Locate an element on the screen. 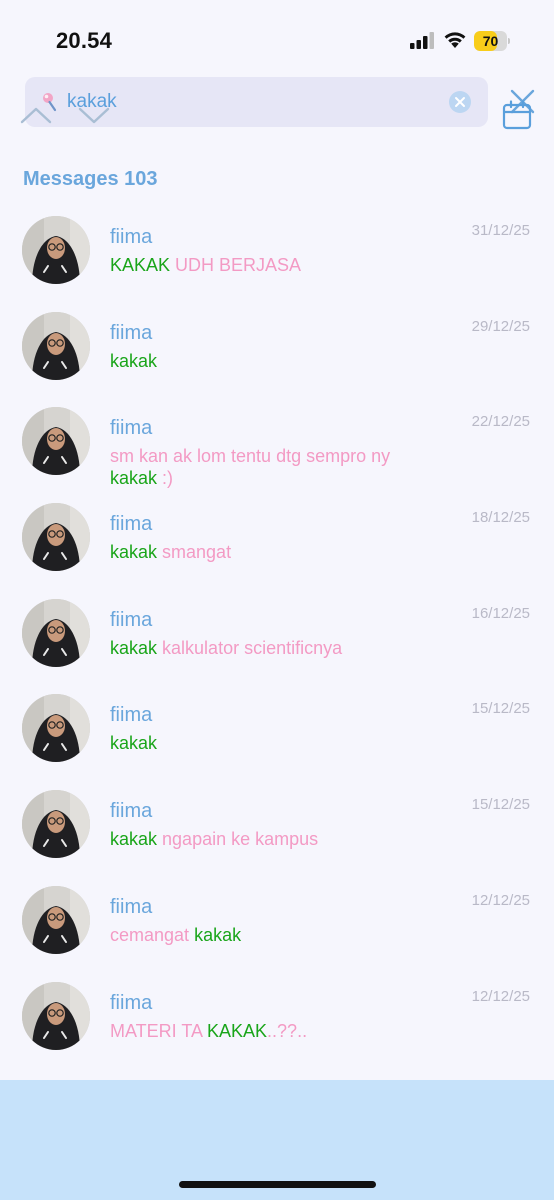  message-date: 22/12/25 is located at coordinates (500, 422).